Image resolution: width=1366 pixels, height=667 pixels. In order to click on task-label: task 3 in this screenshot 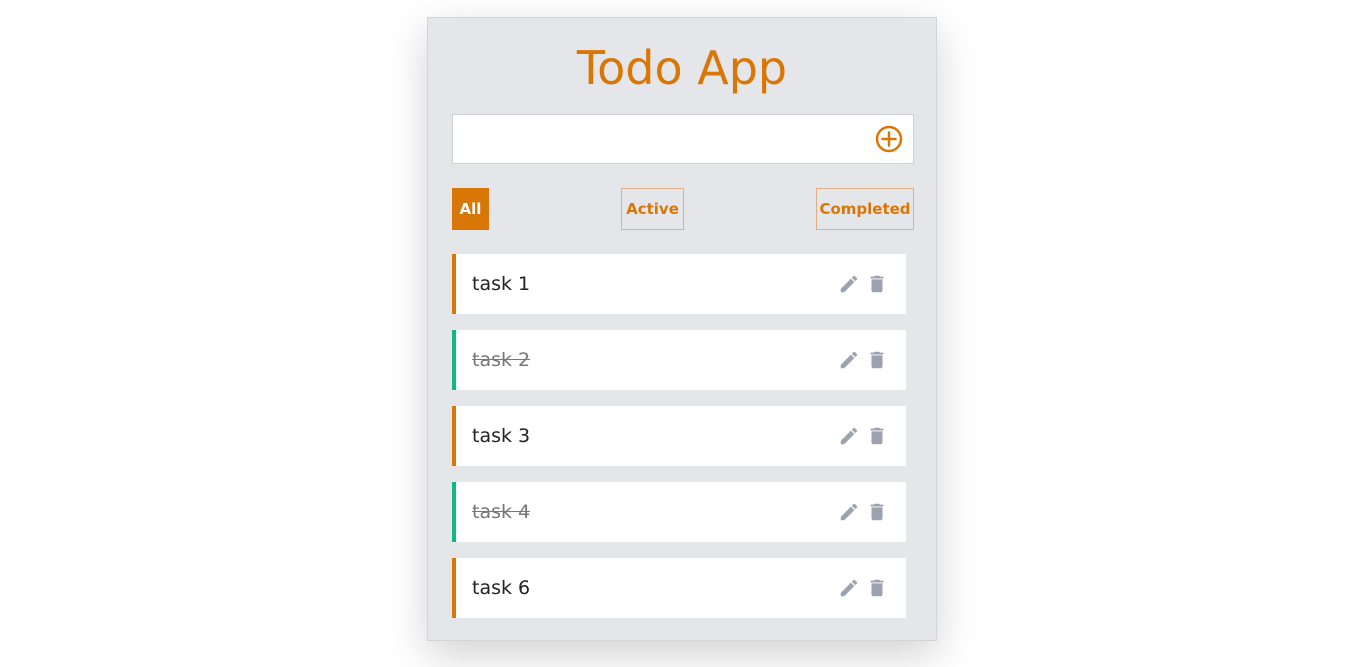, I will do `click(501, 436)`.